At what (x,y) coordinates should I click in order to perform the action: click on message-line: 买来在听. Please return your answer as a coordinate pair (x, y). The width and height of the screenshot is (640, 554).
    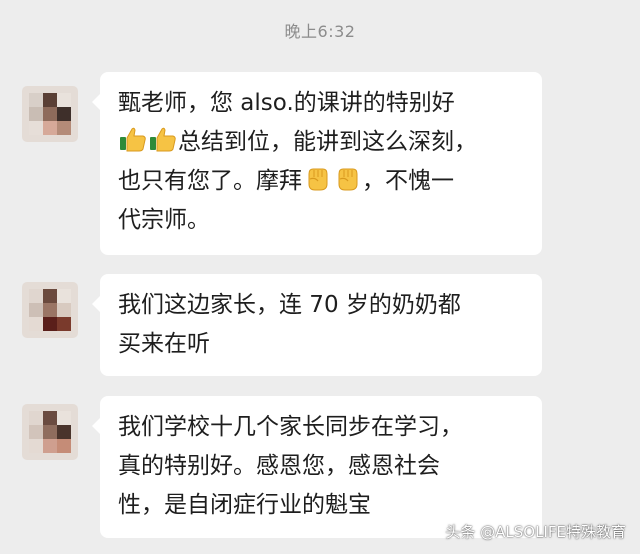
    Looking at the image, I should click on (164, 344).